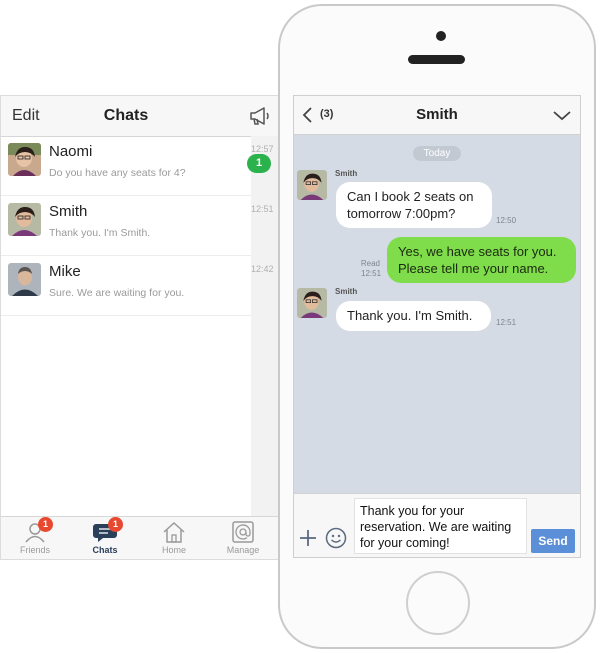 The width and height of the screenshot is (600, 653). What do you see at coordinates (137, 166) in the screenshot?
I see `chat-item-naomi: Naomi Do you have any seats for 4? 12:57` at bounding box center [137, 166].